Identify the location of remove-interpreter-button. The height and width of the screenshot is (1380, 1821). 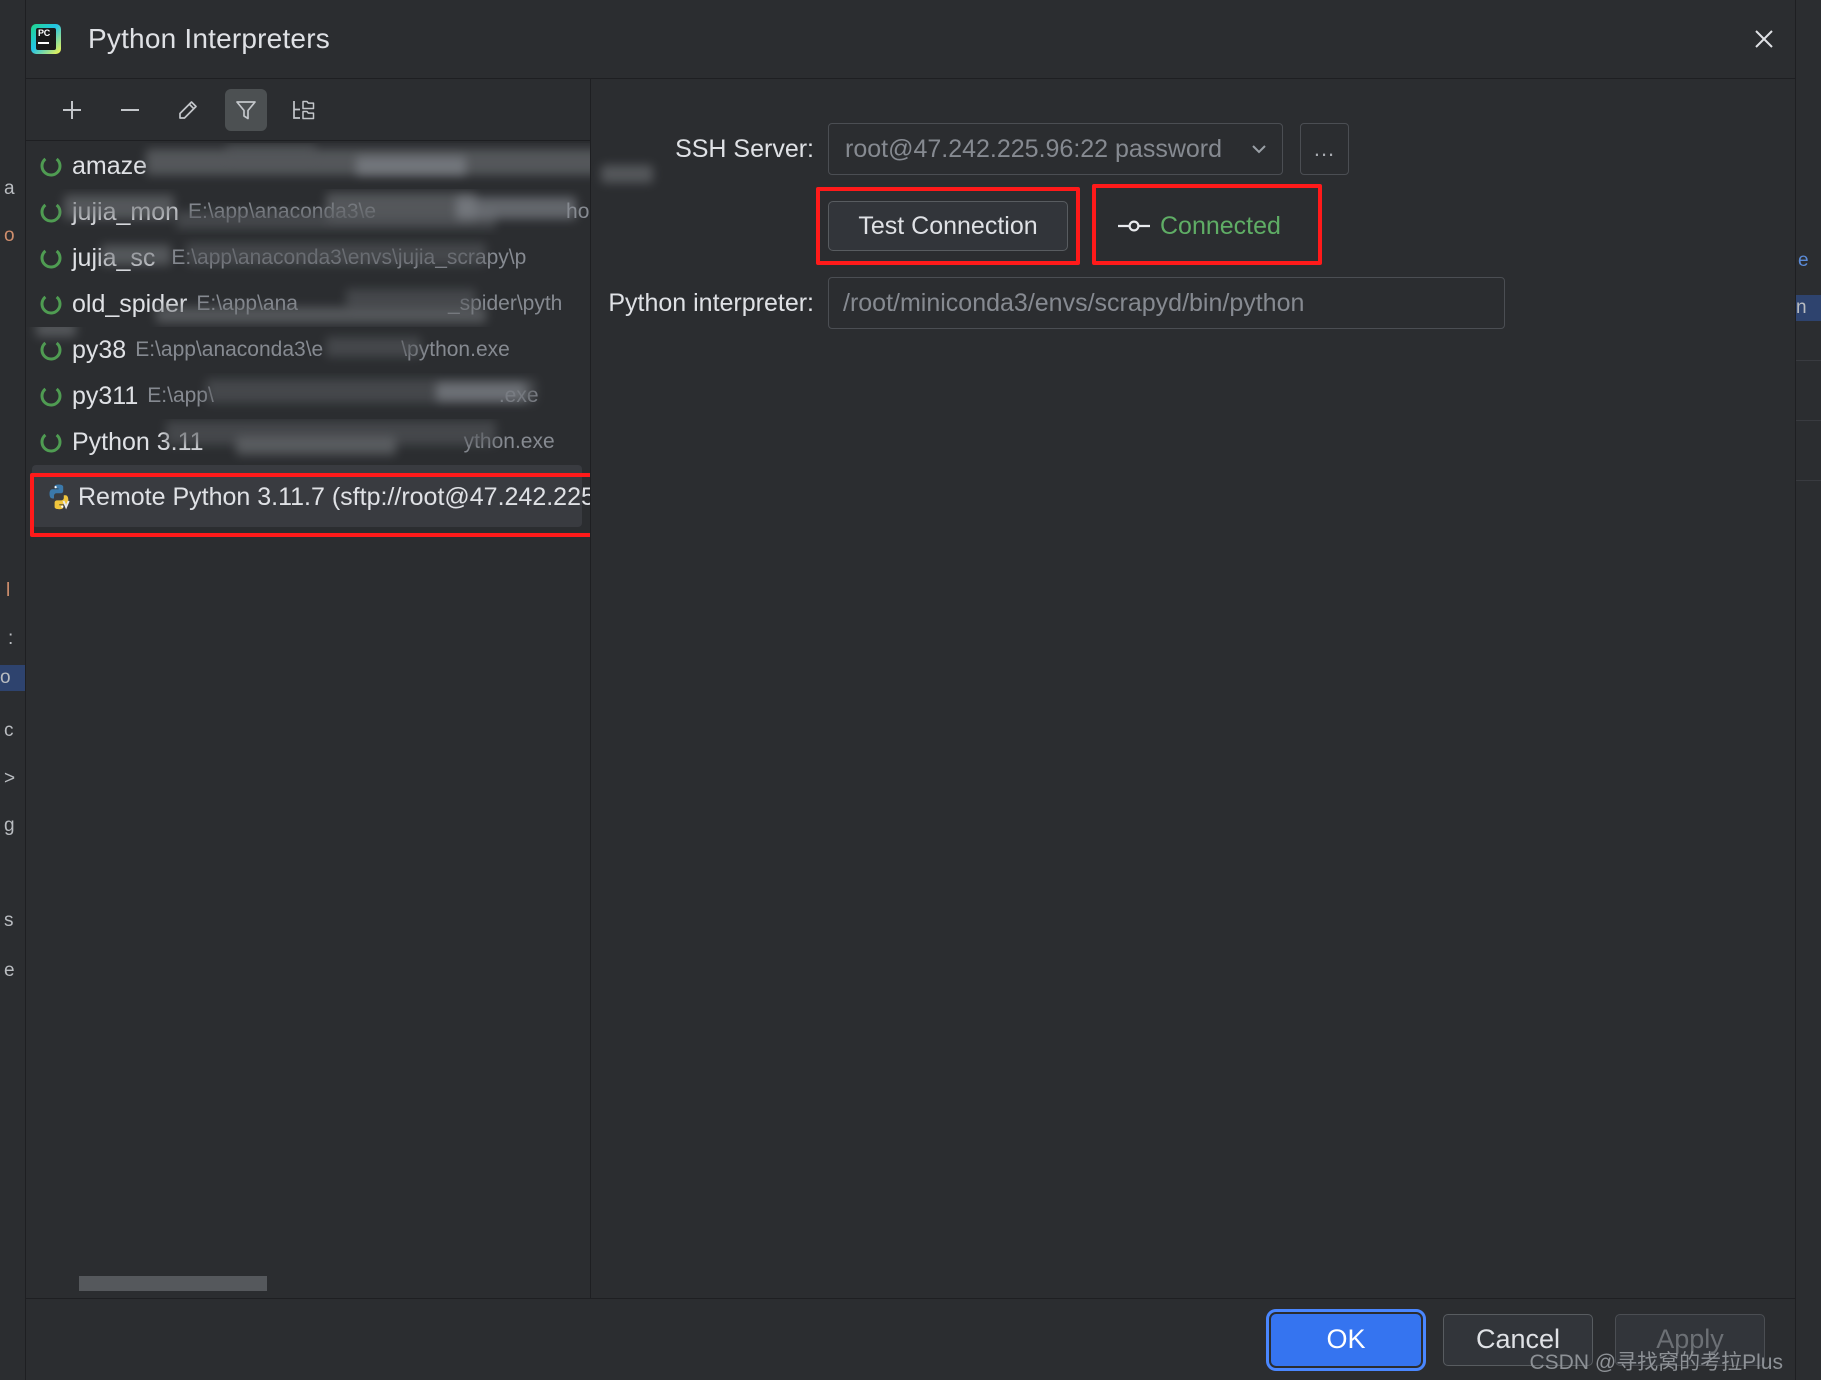
(130, 110).